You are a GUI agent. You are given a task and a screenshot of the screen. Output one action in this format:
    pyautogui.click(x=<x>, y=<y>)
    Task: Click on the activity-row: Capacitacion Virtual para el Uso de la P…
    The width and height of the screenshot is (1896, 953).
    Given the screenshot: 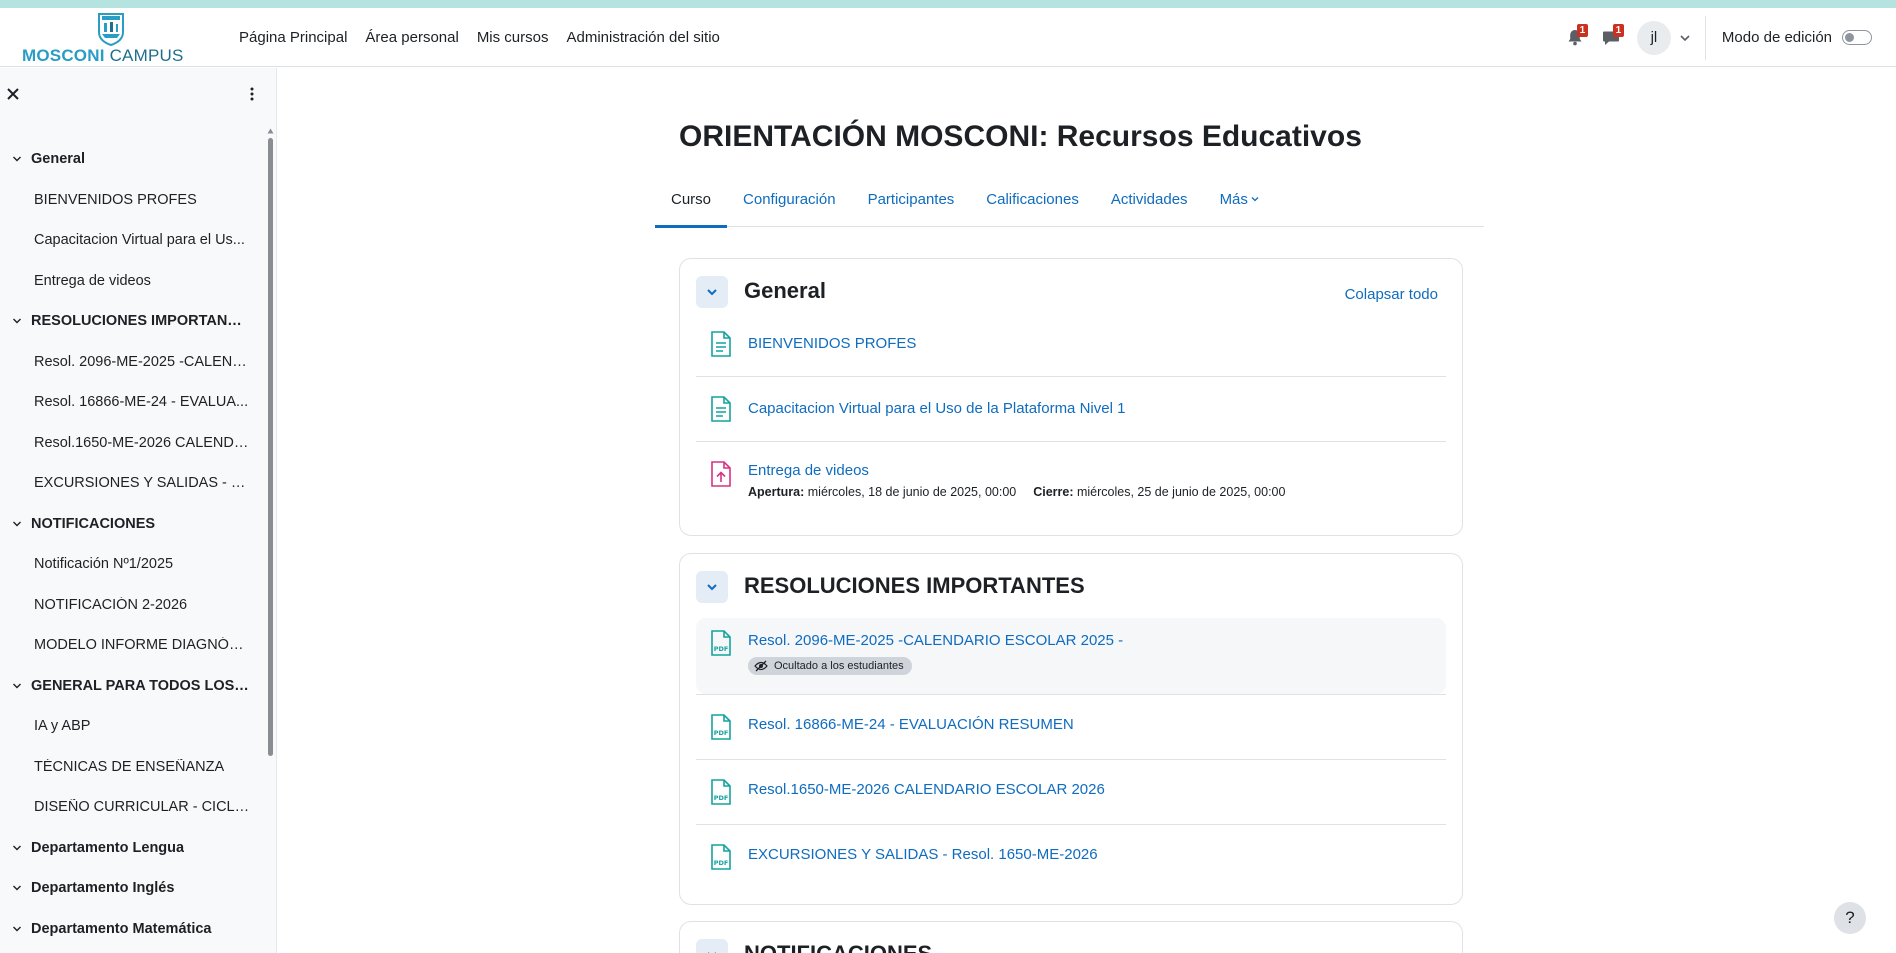 What is the action you would take?
    pyautogui.click(x=1071, y=409)
    